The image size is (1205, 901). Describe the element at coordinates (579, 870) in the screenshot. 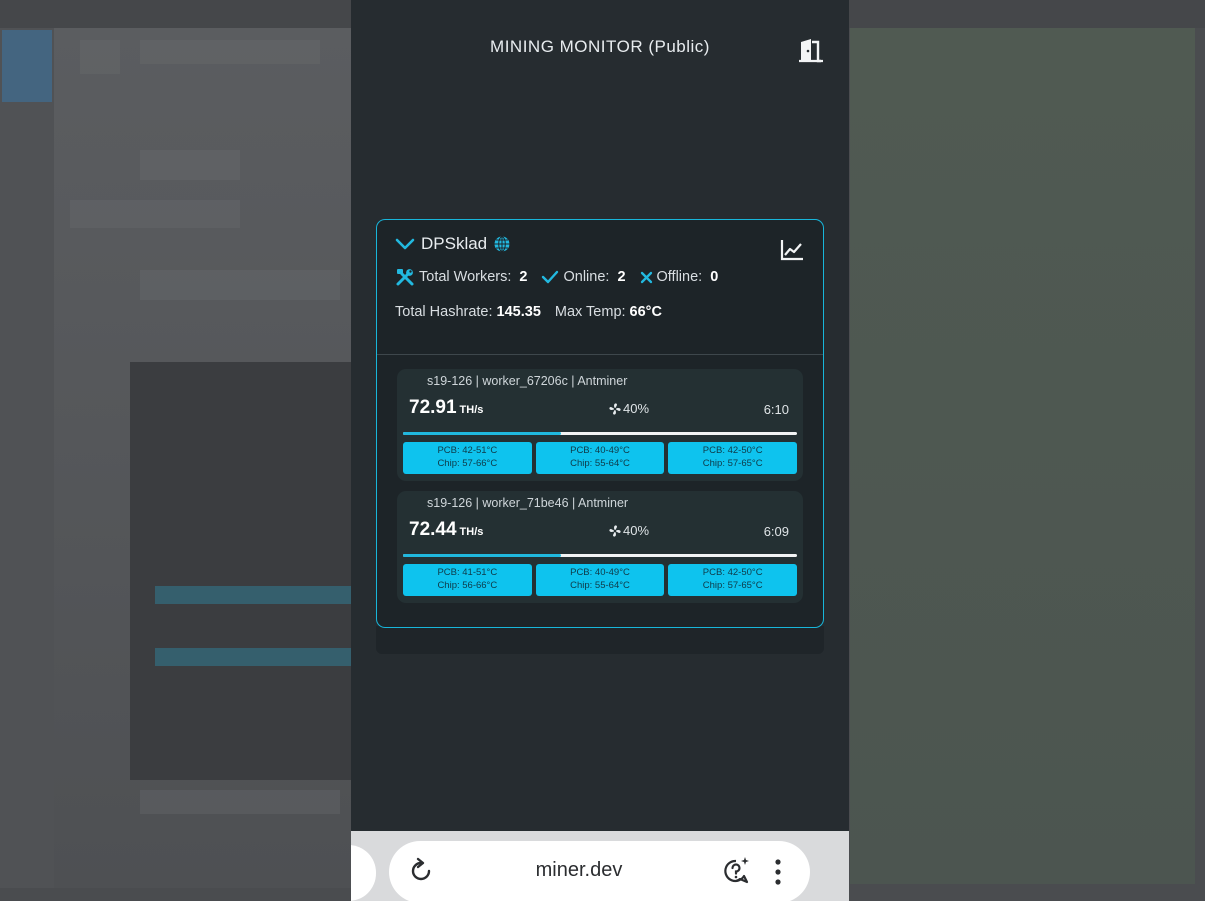

I see `url-text: miner.dev` at that location.